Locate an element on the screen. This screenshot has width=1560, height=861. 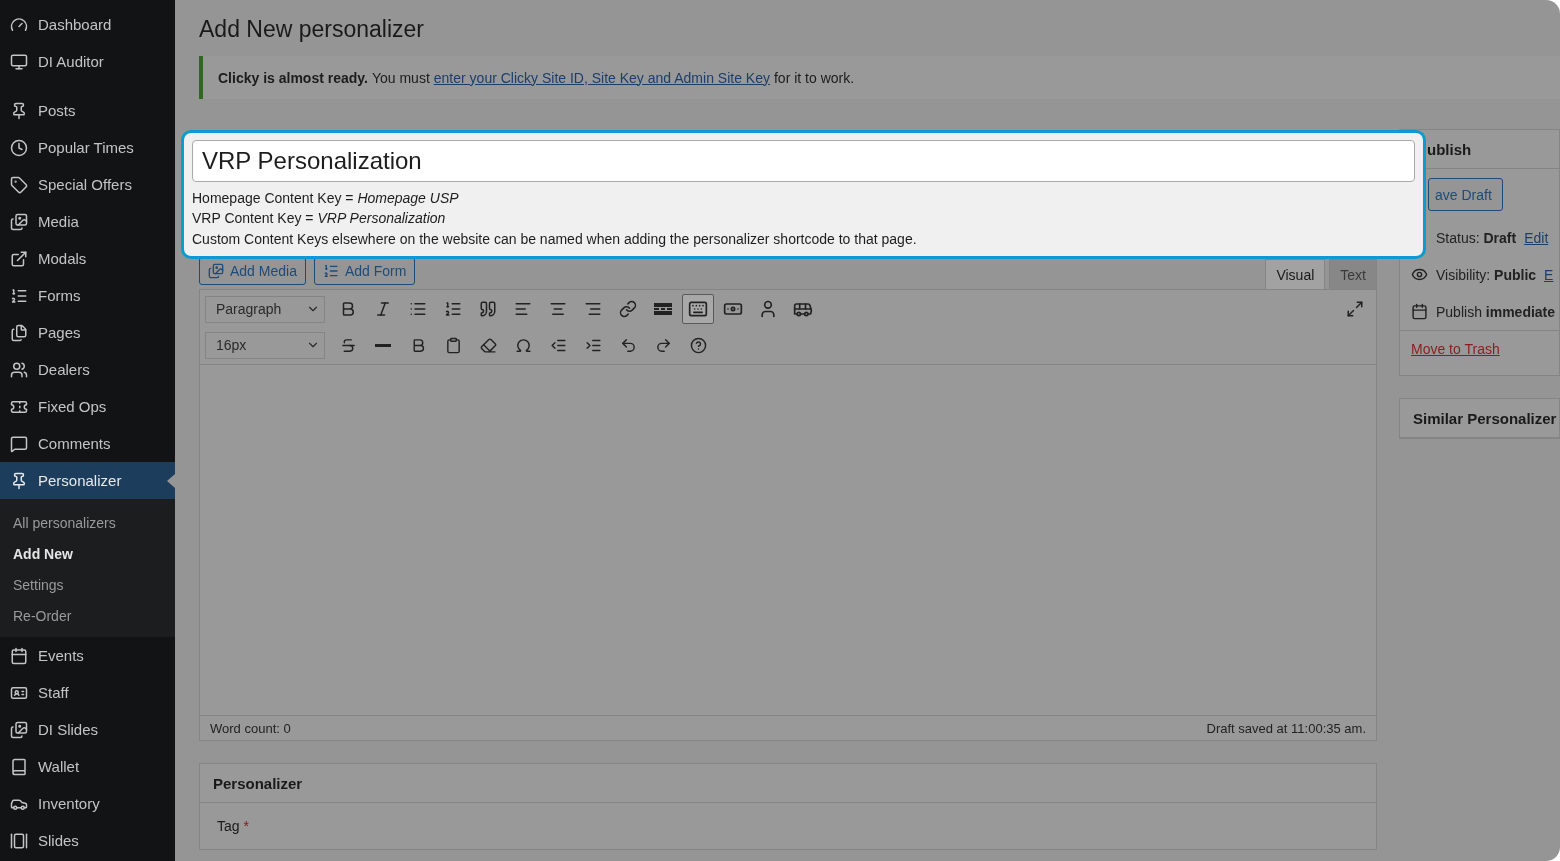
italic-icon is located at coordinates (383, 309).